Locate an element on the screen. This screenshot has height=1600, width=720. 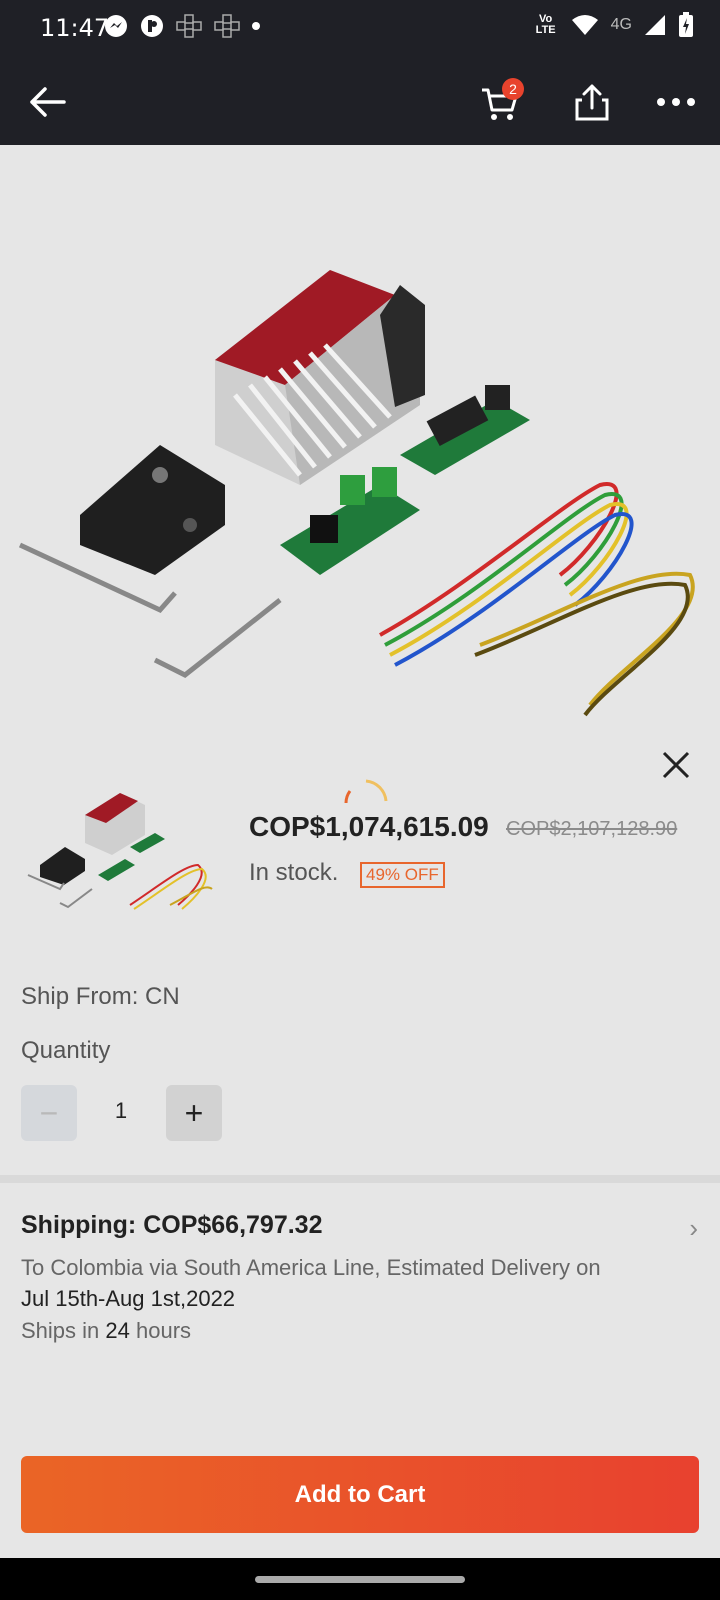
product-thumbnail is located at coordinates (120, 860).